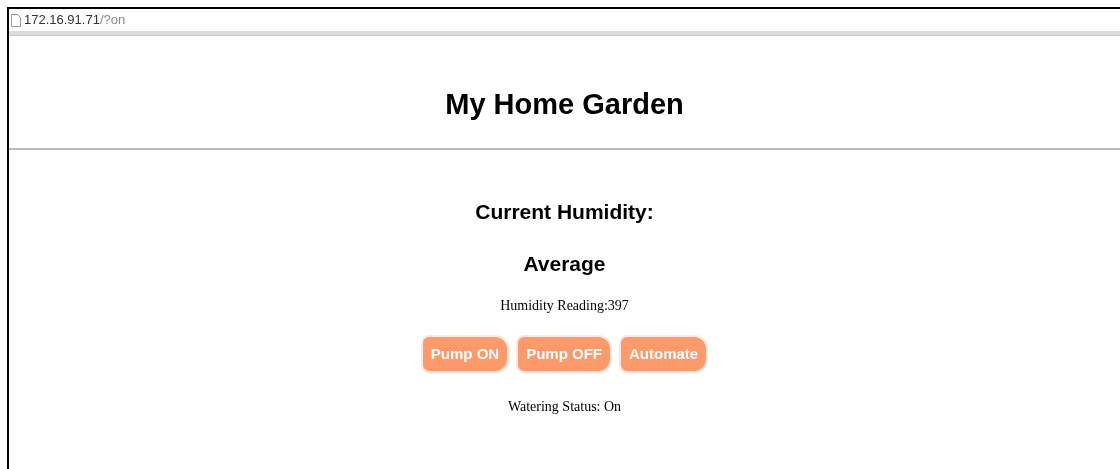  I want to click on document-icon, so click(16, 20).